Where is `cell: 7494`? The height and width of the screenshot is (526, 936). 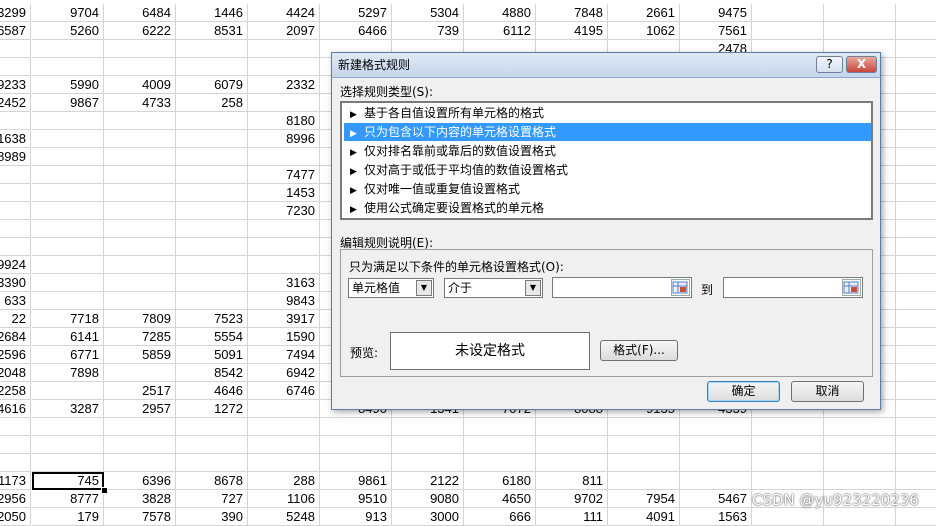 cell: 7494 is located at coordinates (284, 355).